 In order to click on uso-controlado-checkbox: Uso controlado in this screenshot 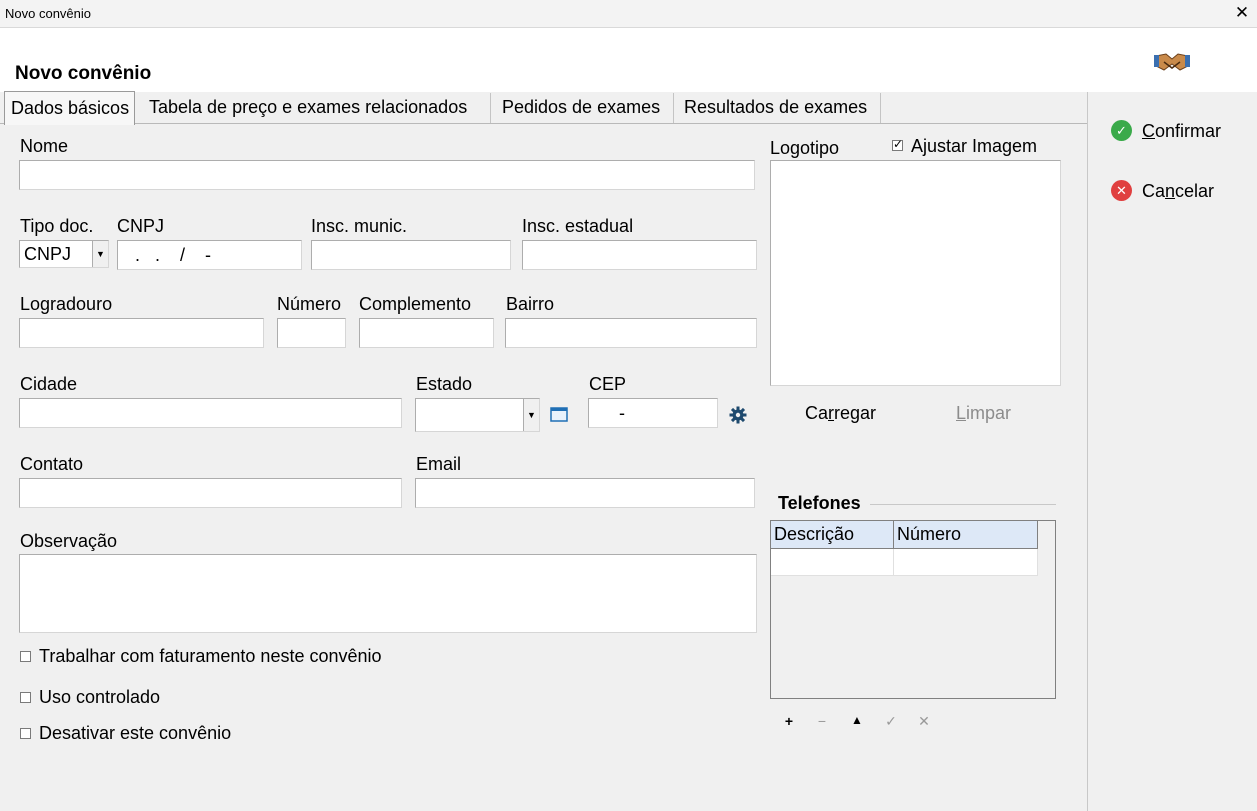, I will do `click(120, 698)`.